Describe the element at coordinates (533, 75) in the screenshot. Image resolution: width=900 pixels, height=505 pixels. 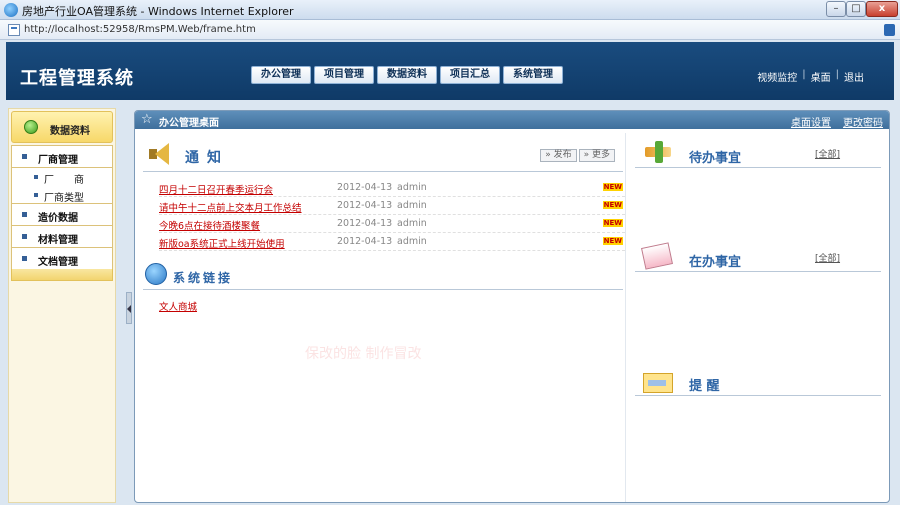
I see `nav-system: 系统管理` at that location.